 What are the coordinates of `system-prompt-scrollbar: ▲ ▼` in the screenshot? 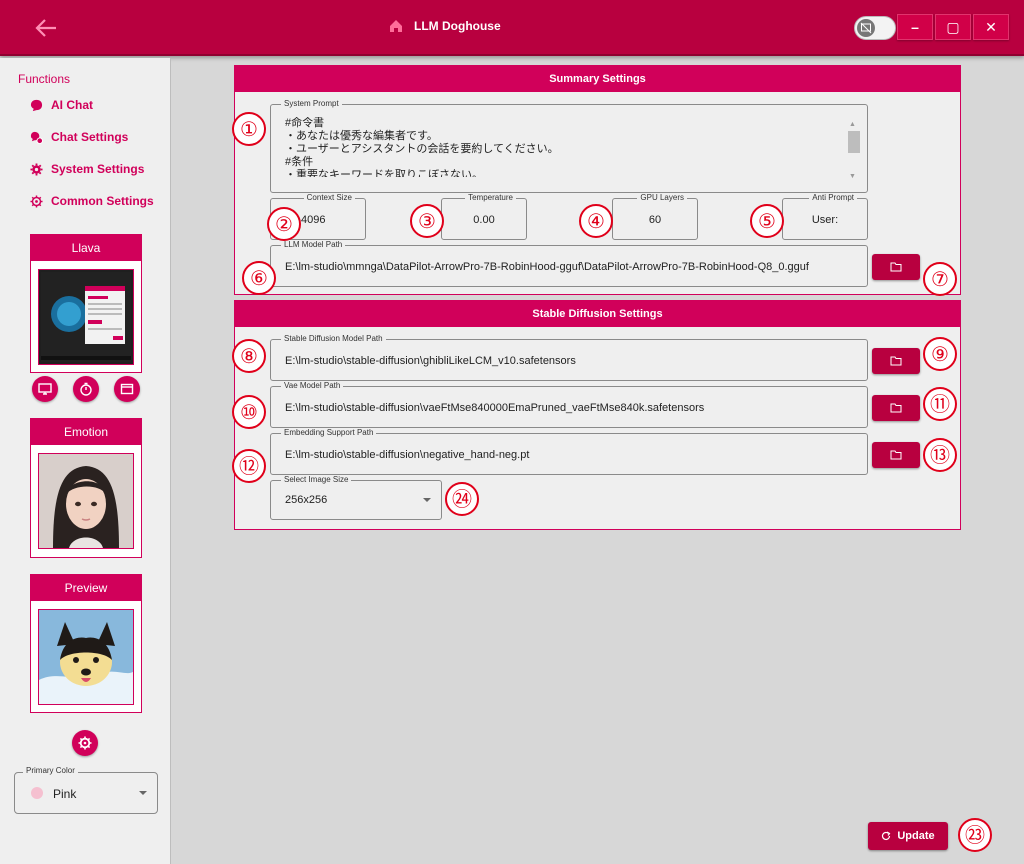 It's located at (853, 148).